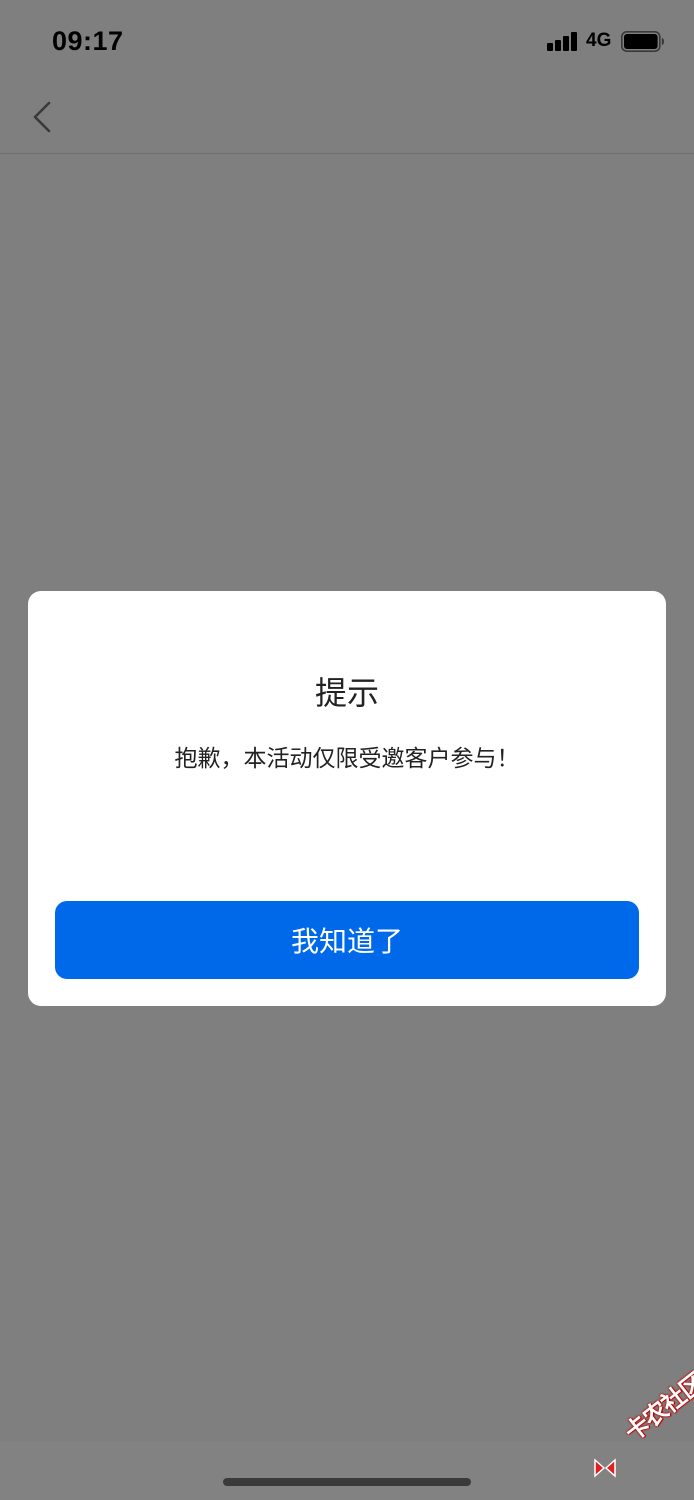 The image size is (694, 1500). I want to click on confirm-button: 我知道了, so click(347, 940).